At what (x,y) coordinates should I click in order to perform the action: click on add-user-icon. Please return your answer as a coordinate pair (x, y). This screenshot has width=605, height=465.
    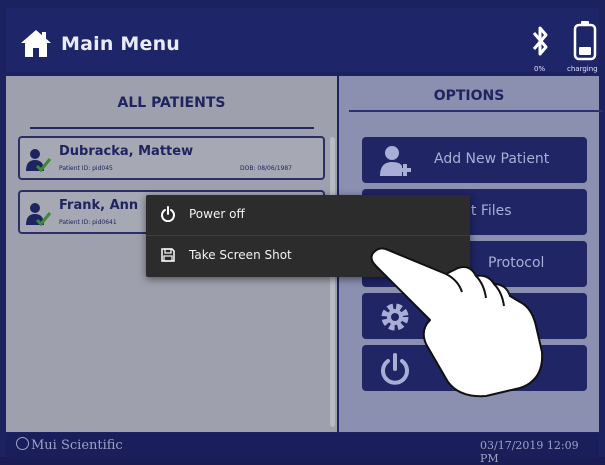
    Looking at the image, I should click on (395, 161).